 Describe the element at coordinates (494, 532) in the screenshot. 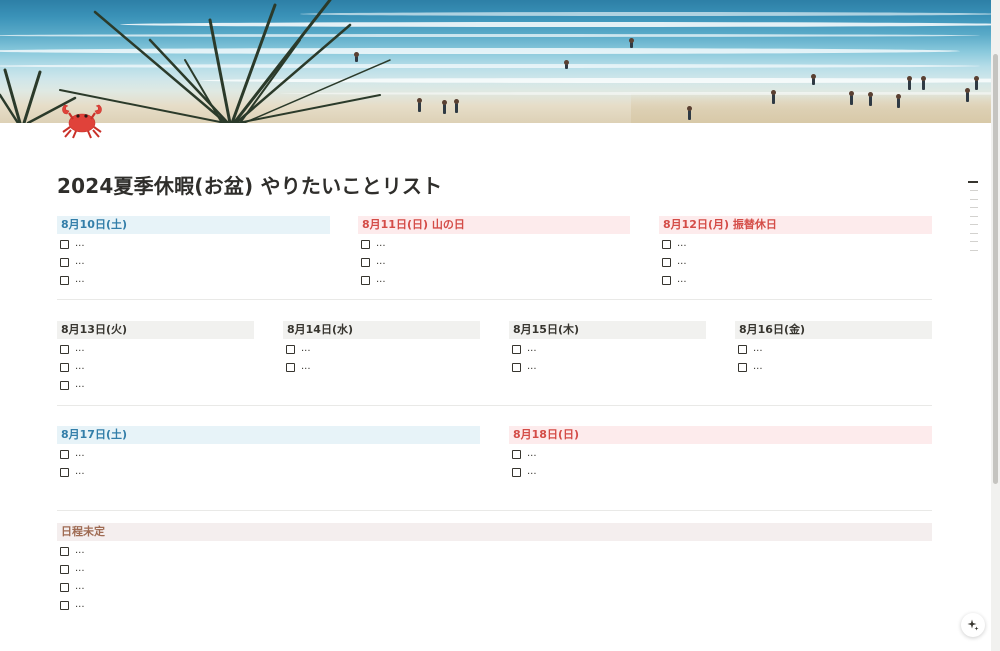

I see `day-heading: 日程未定` at that location.